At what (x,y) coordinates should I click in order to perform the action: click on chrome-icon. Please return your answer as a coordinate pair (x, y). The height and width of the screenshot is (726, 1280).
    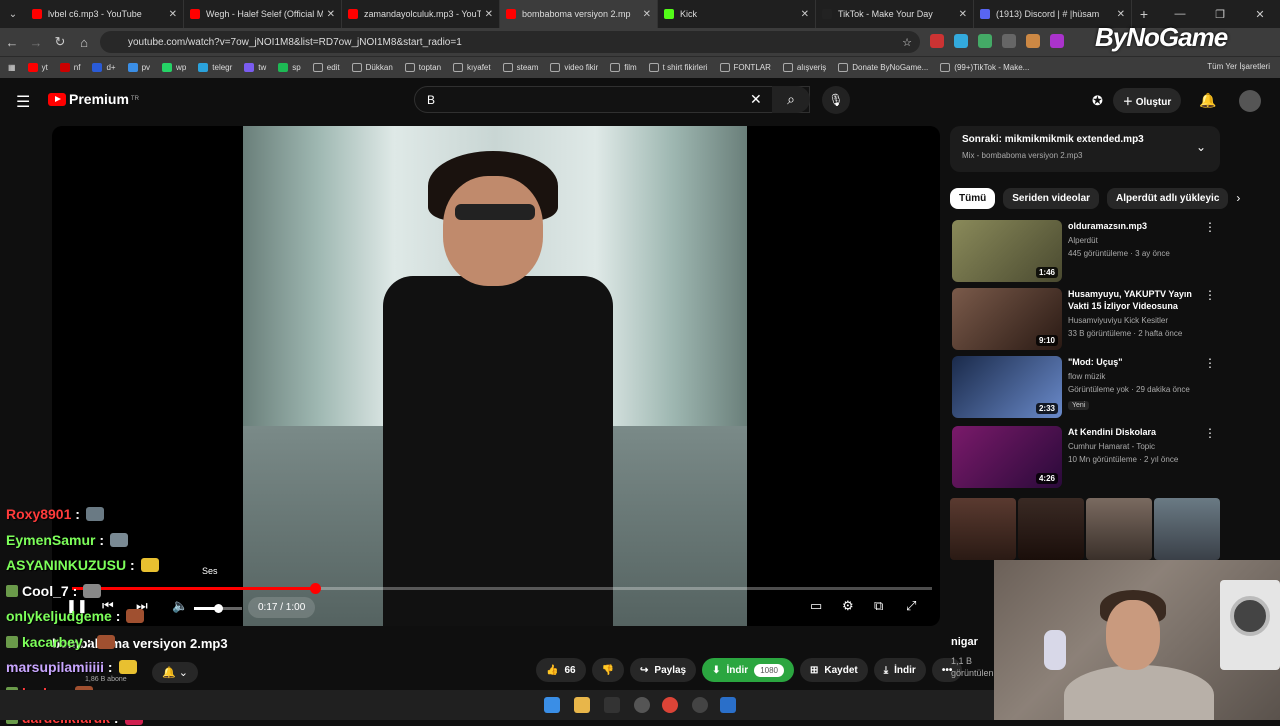
    Looking at the image, I should click on (670, 705).